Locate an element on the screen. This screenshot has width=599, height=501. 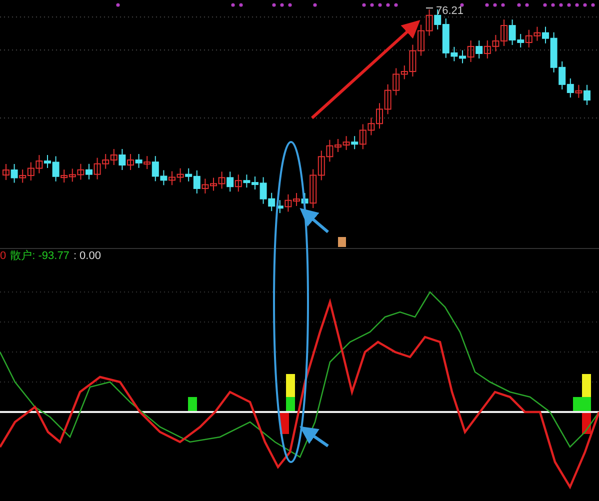
high-price-label: 76.21 is located at coordinates (450, 11).